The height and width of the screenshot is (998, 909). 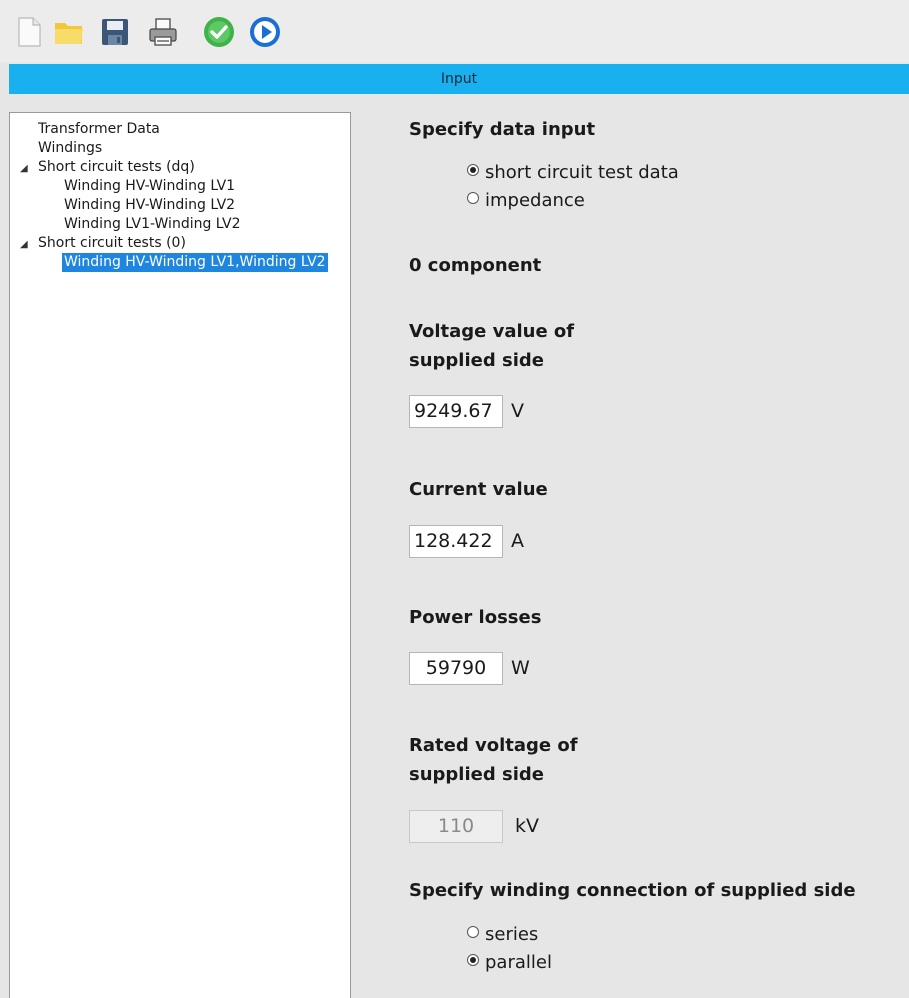 I want to click on open-folder-icon, so click(x=69, y=33).